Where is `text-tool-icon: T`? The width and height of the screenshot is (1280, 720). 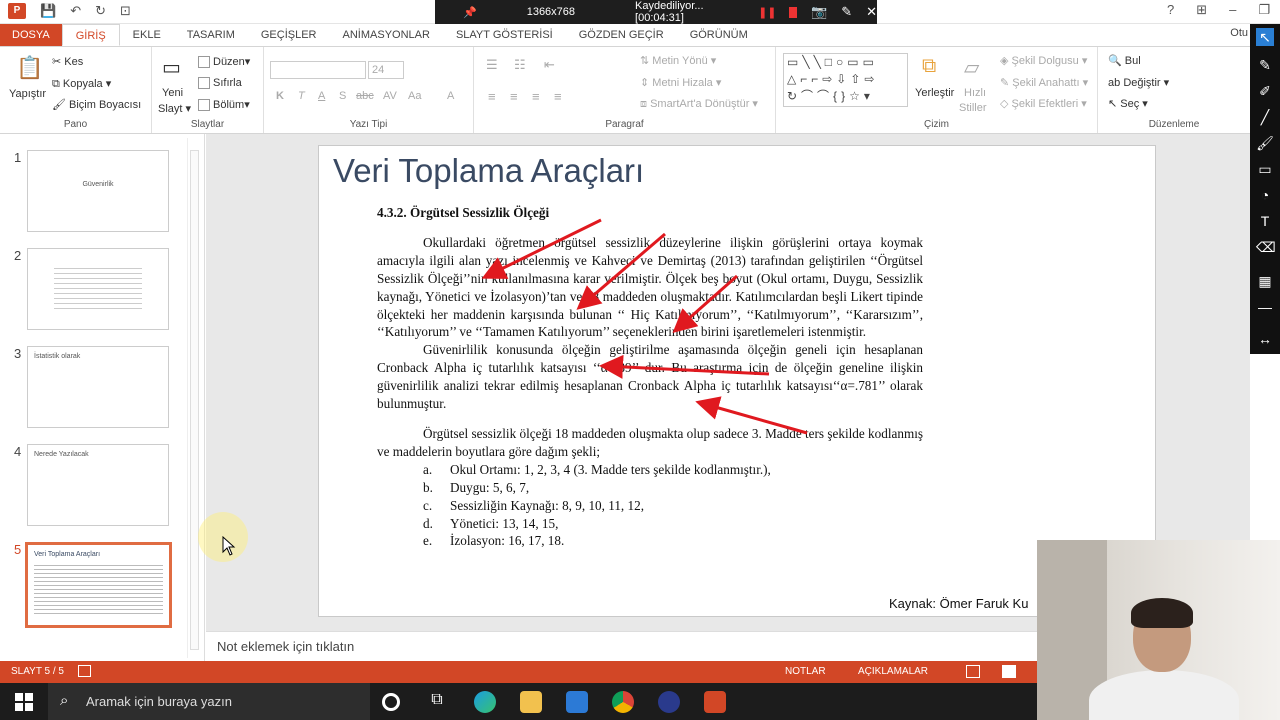
text-tool-icon: T is located at coordinates (1265, 221).